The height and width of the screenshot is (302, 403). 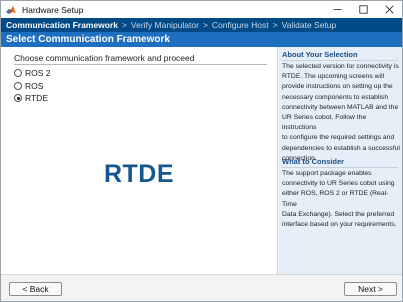 What do you see at coordinates (309, 25) in the screenshot?
I see `breadcrumb-step-validate-setup: Validate Setup` at bounding box center [309, 25].